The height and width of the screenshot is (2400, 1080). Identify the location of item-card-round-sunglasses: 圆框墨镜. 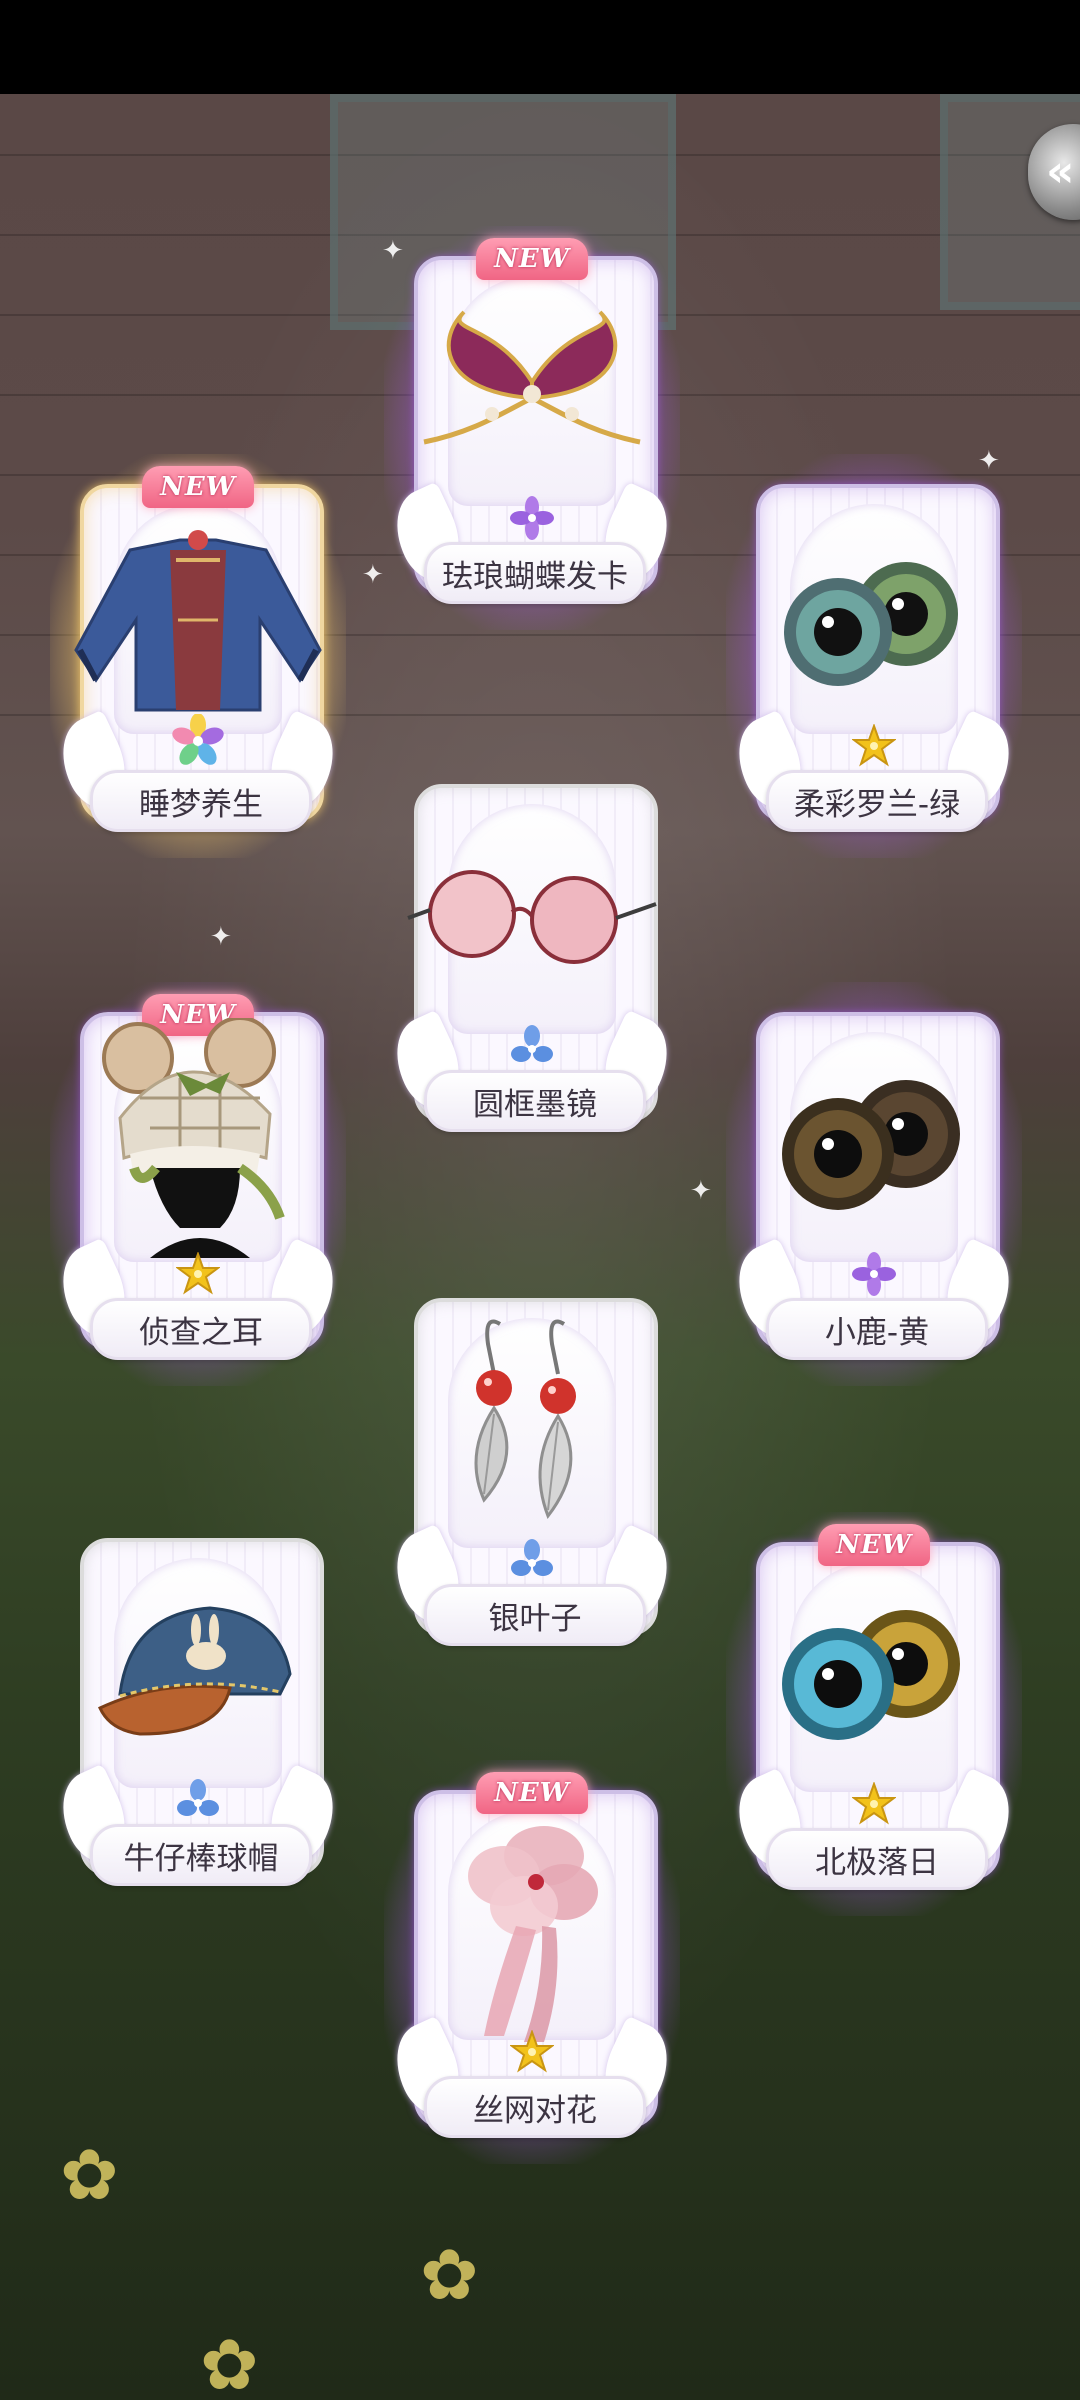
(532, 955).